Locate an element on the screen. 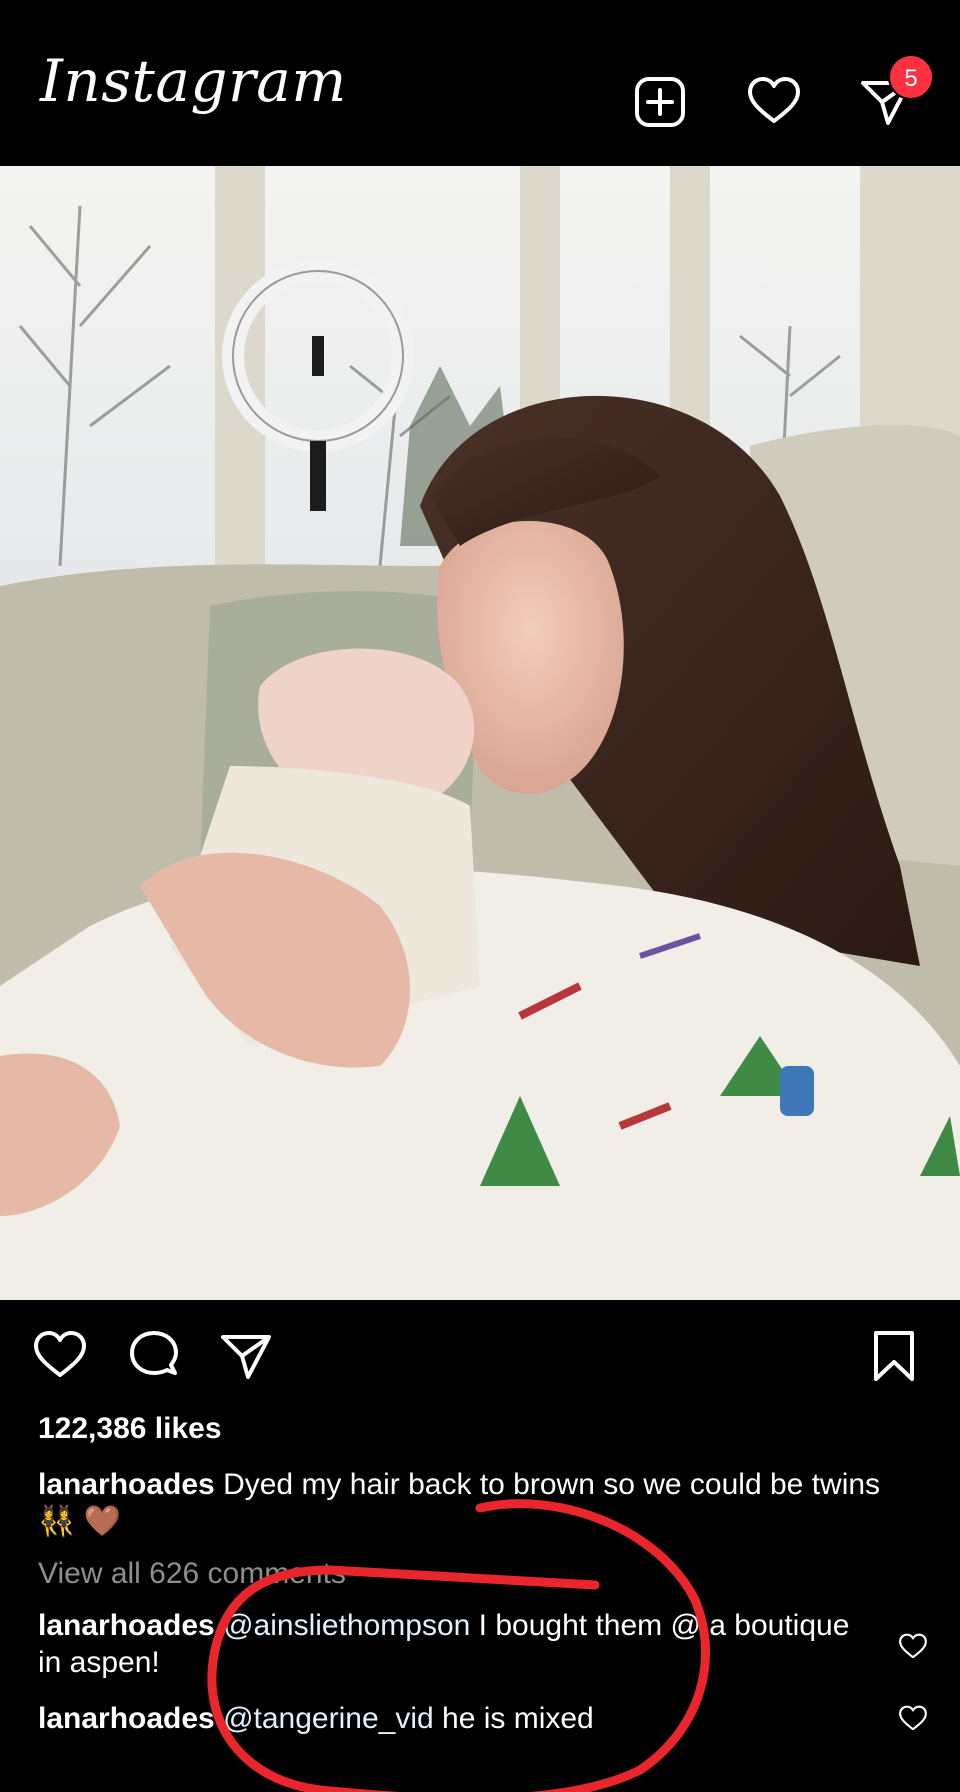 Image resolution: width=960 pixels, height=1792 pixels. new-post-icon is located at coordinates (660, 102).